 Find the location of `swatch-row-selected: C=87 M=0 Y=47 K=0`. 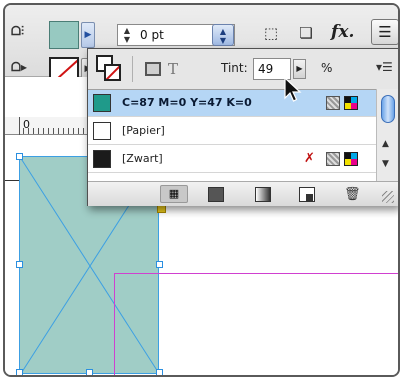

swatch-row-selected: C=87 M=0 Y=47 K=0 is located at coordinates (232, 103).